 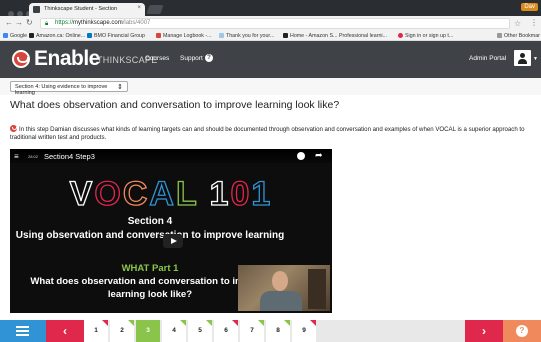 I want to click on step-7-button: 7, so click(x=252, y=331).